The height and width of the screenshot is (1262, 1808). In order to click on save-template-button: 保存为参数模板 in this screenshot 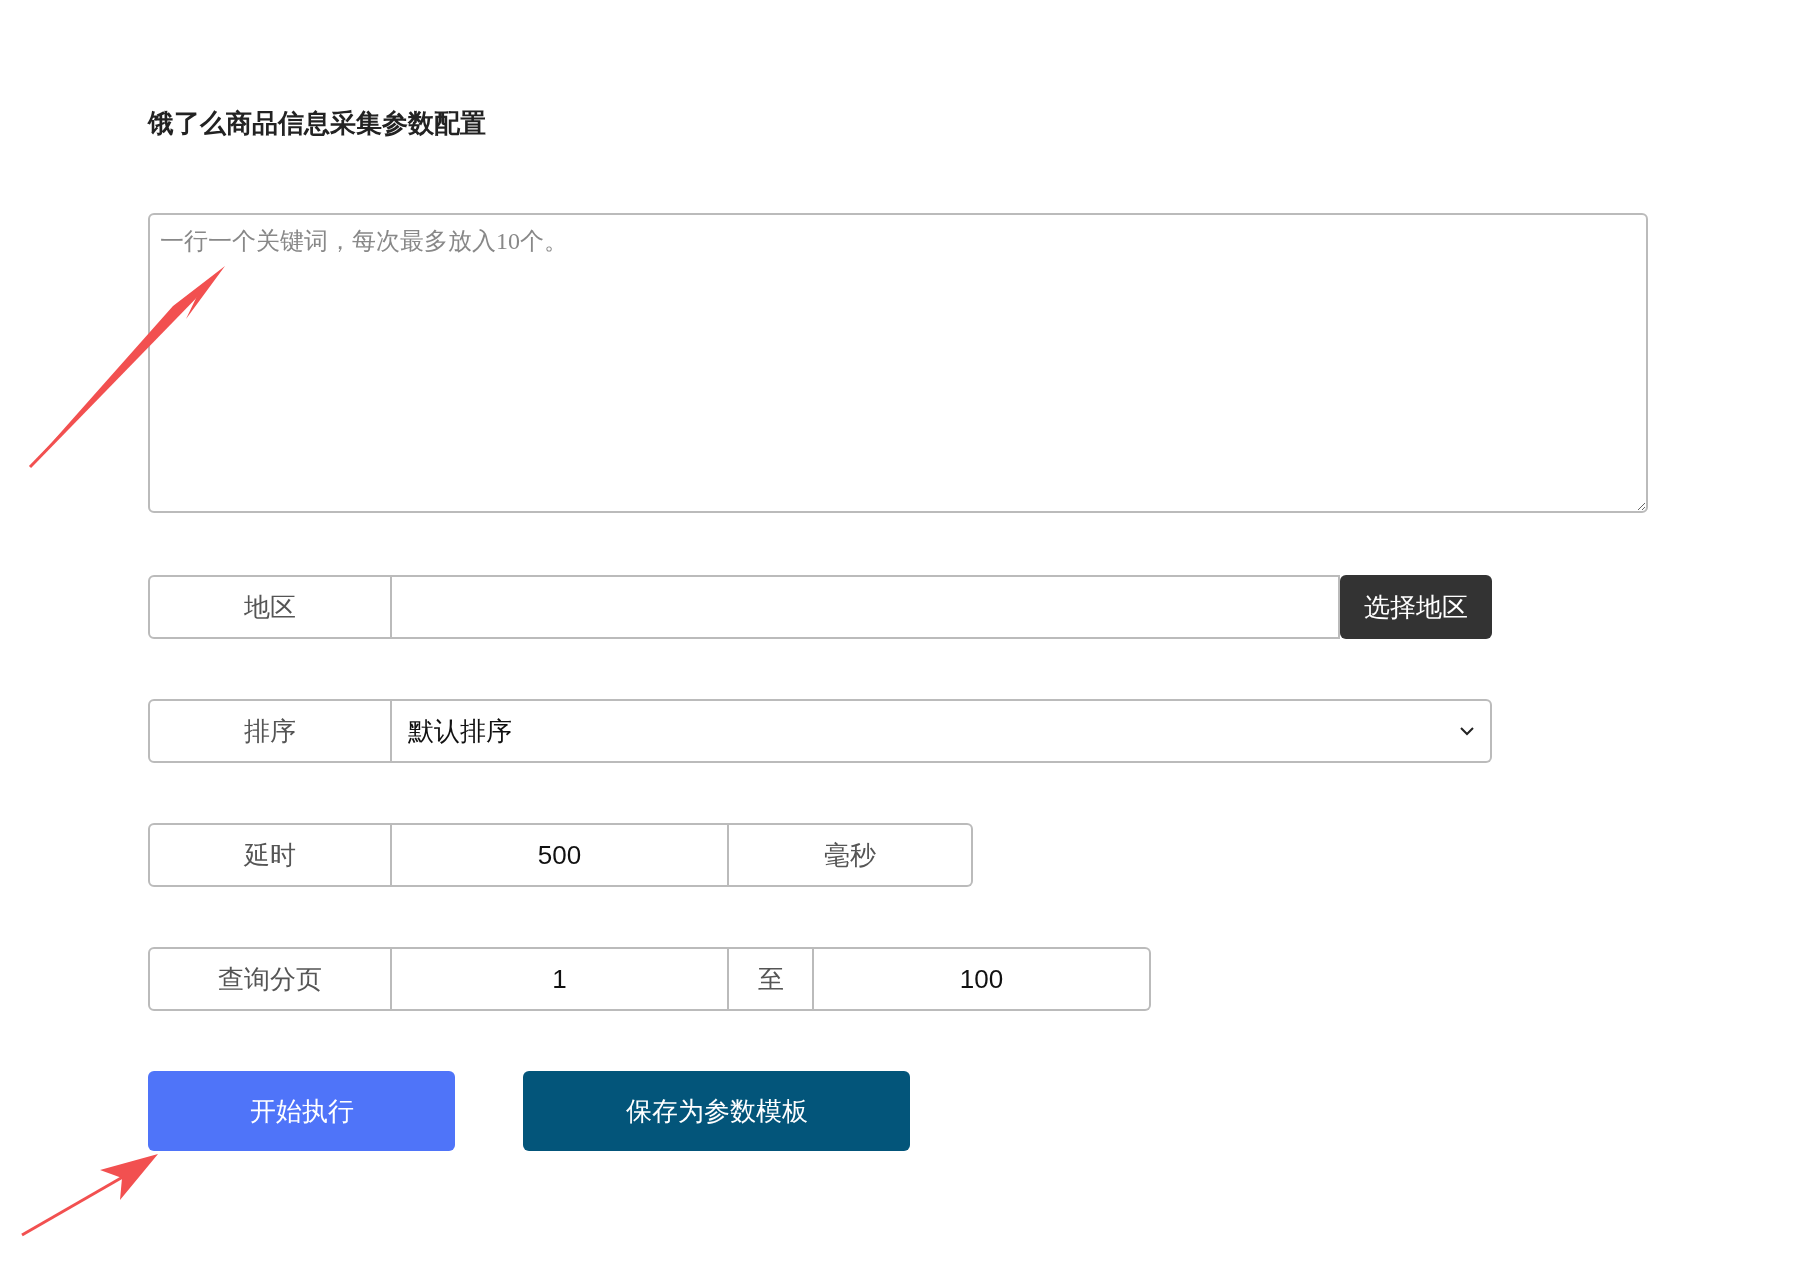, I will do `click(716, 1111)`.